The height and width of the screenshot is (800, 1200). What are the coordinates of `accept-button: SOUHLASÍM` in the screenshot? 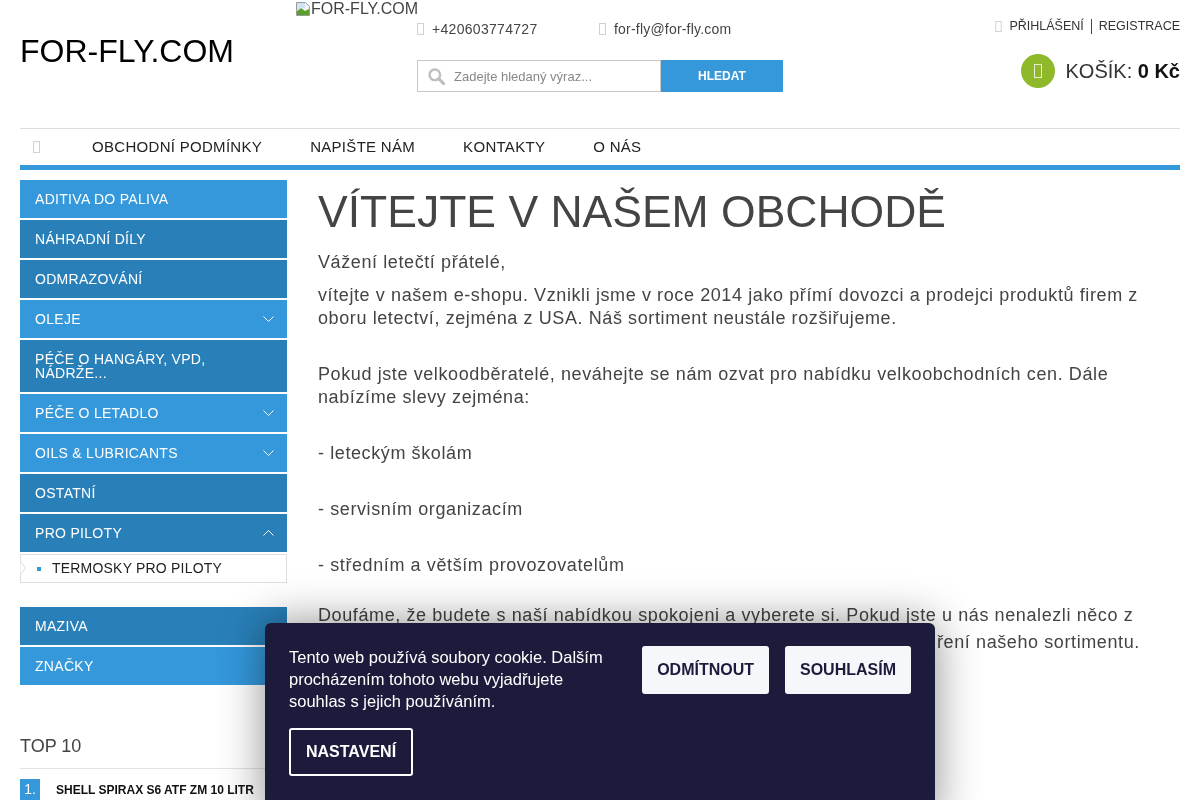 It's located at (848, 670).